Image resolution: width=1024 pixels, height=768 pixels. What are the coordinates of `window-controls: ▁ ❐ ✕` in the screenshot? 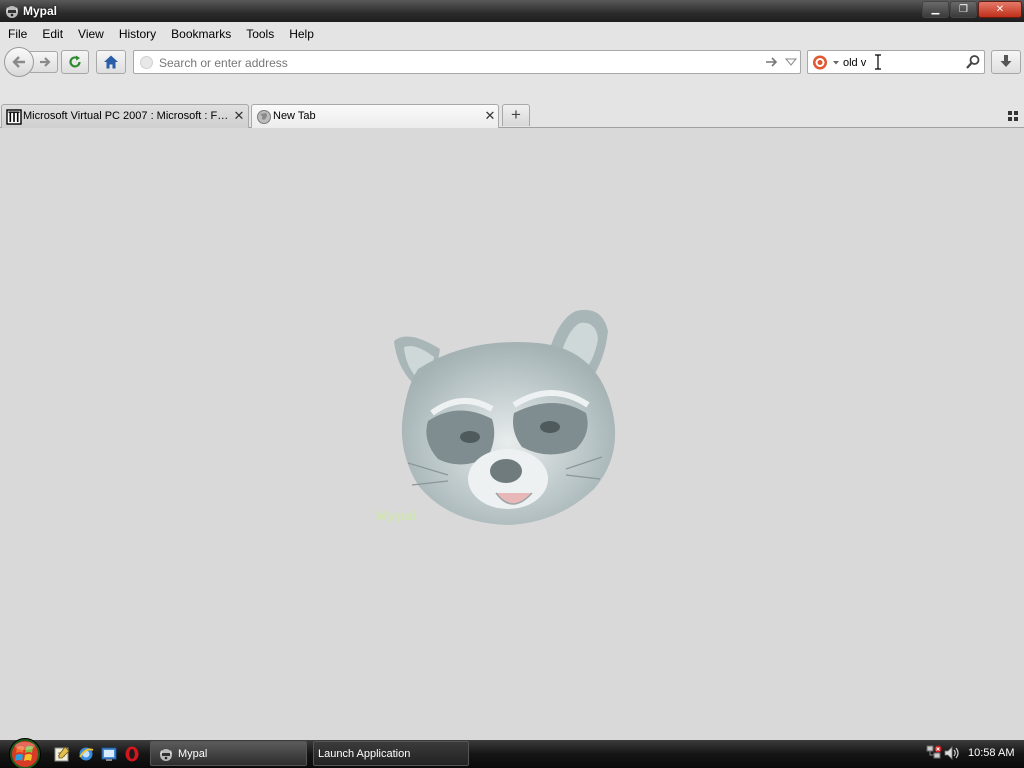 It's located at (972, 10).